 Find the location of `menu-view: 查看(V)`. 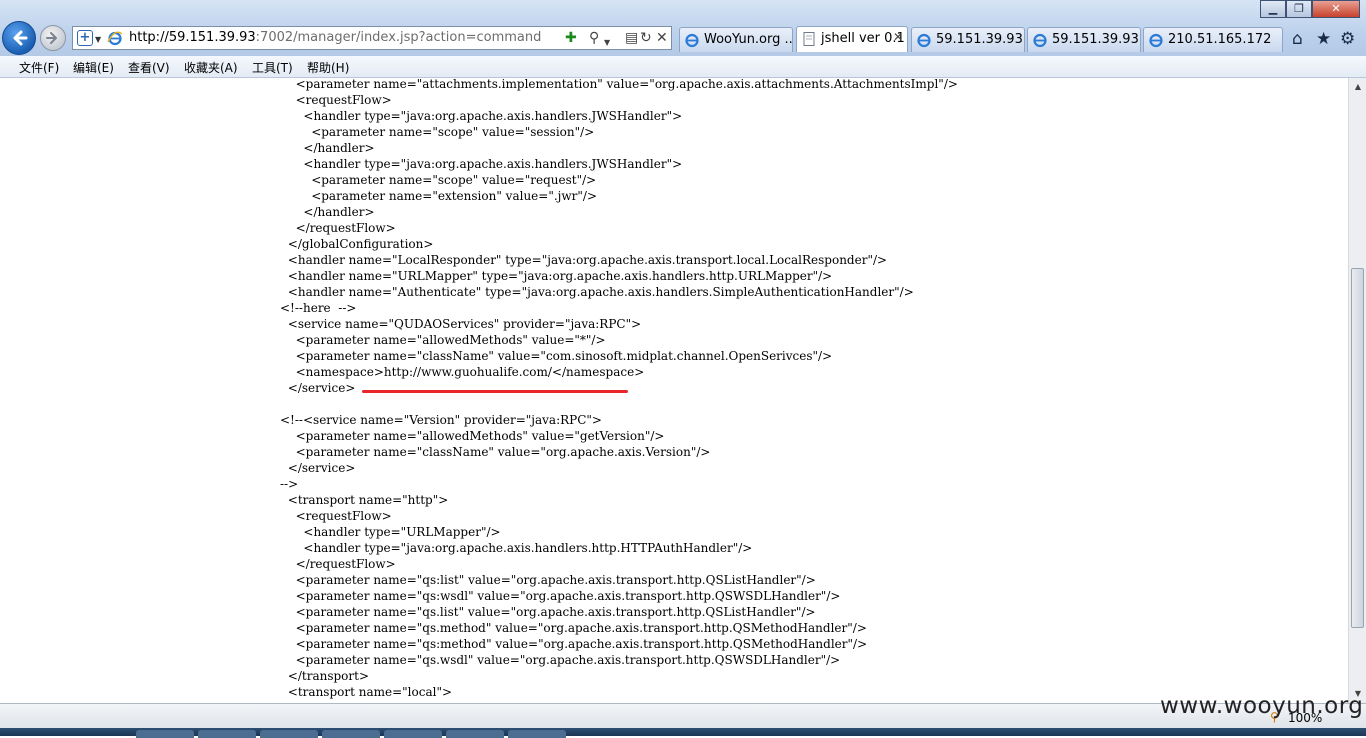

menu-view: 查看(V) is located at coordinates (149, 67).